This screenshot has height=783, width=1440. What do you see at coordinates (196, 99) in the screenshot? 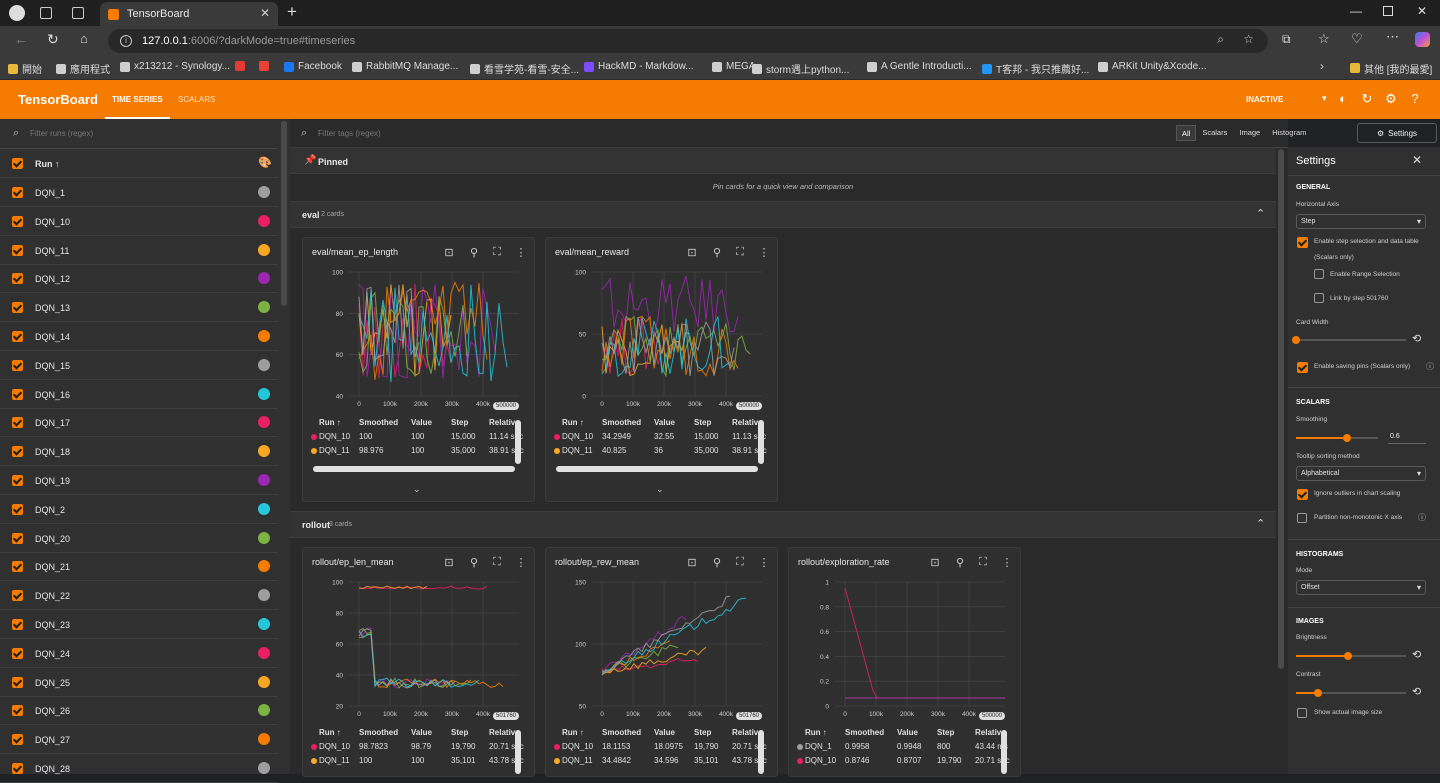
I see `tab-scalars: SCALARS` at bounding box center [196, 99].